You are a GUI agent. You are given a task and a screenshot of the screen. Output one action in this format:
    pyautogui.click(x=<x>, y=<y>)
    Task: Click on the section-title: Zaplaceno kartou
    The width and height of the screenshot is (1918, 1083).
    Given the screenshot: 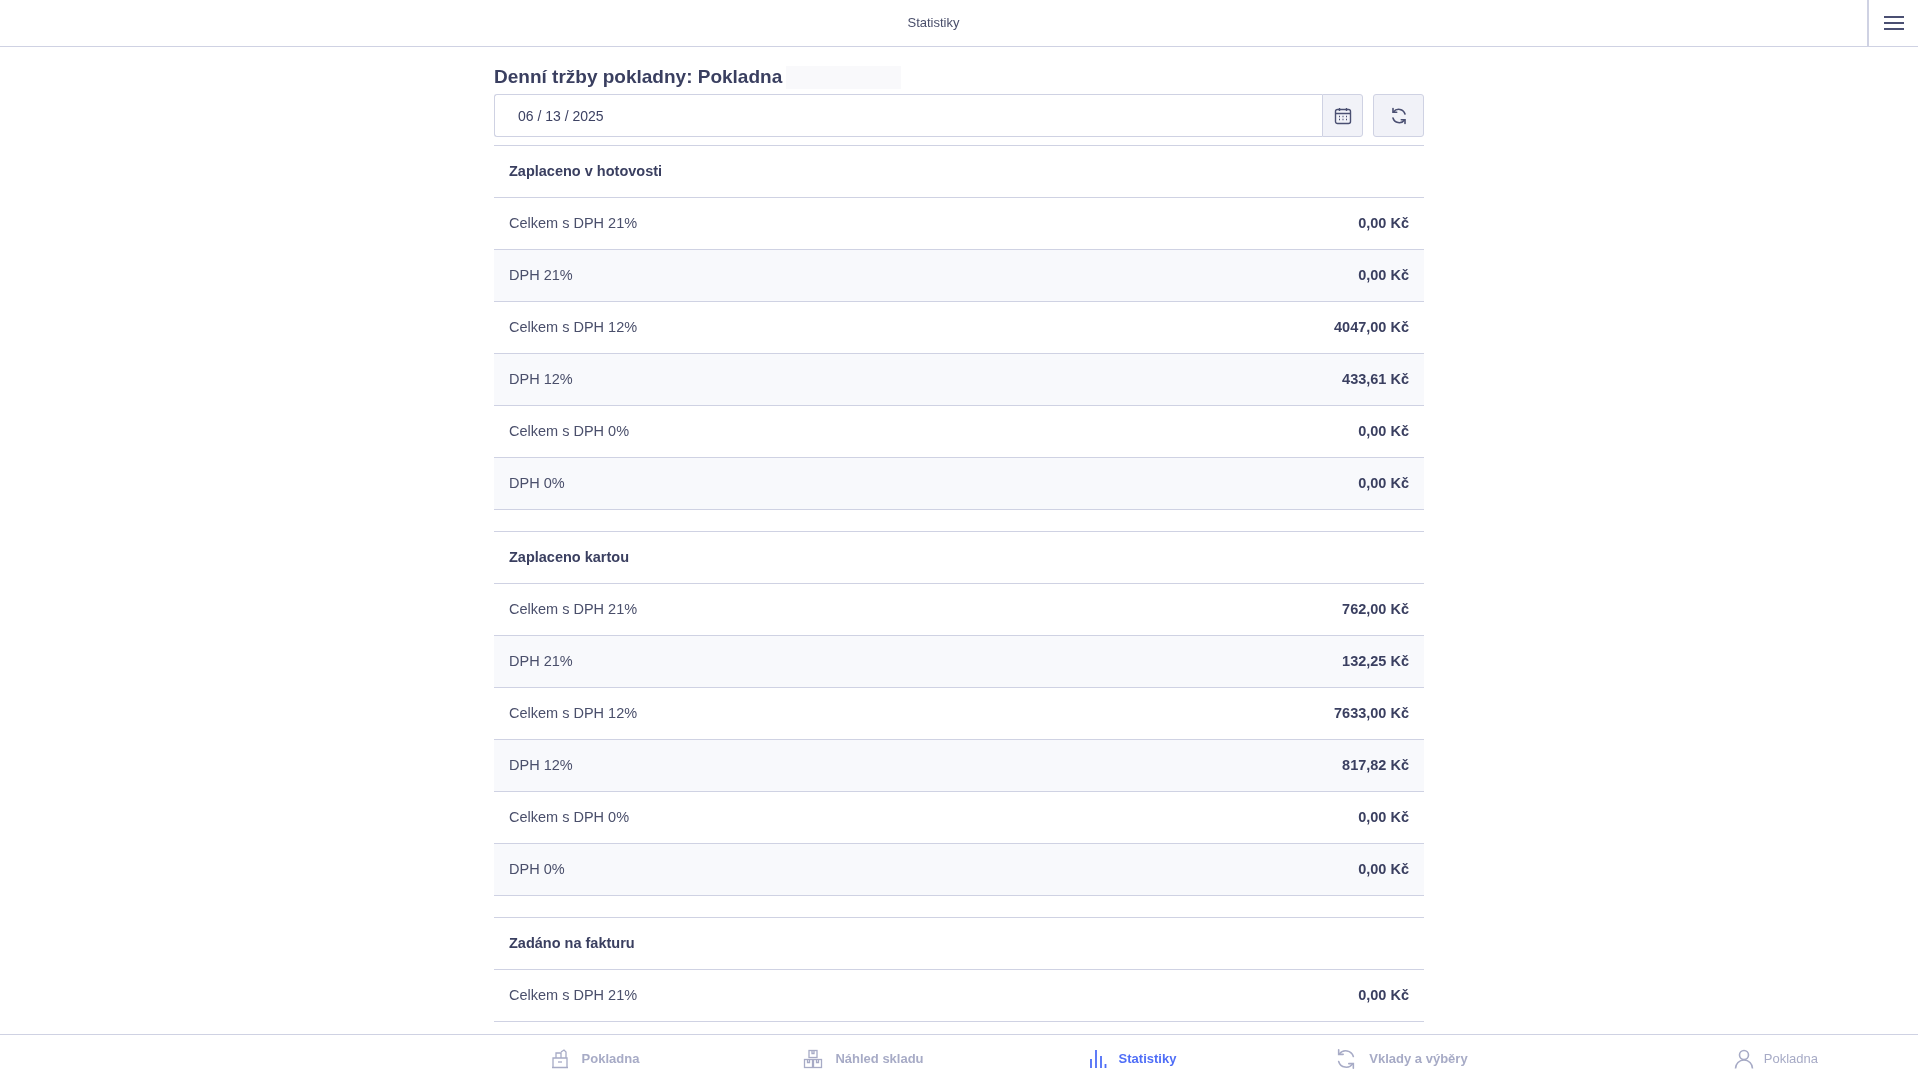 What is the action you would take?
    pyautogui.click(x=569, y=557)
    